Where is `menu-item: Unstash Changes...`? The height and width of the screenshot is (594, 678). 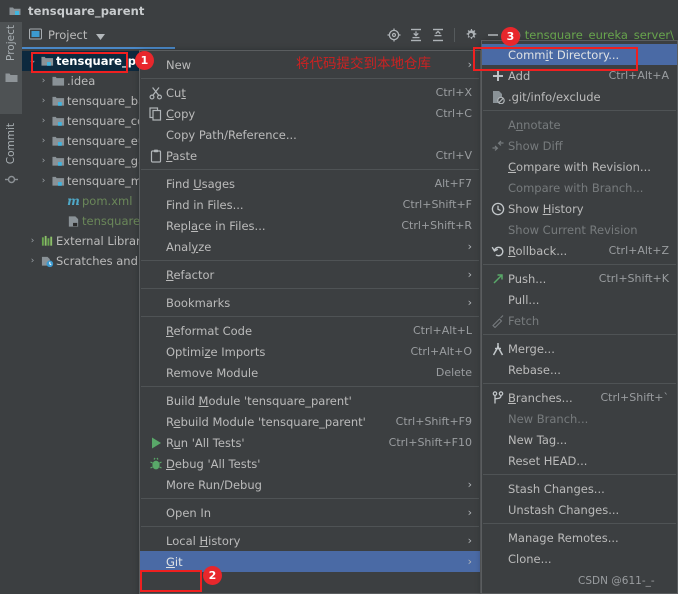
menu-item: Unstash Changes... is located at coordinates (579, 509).